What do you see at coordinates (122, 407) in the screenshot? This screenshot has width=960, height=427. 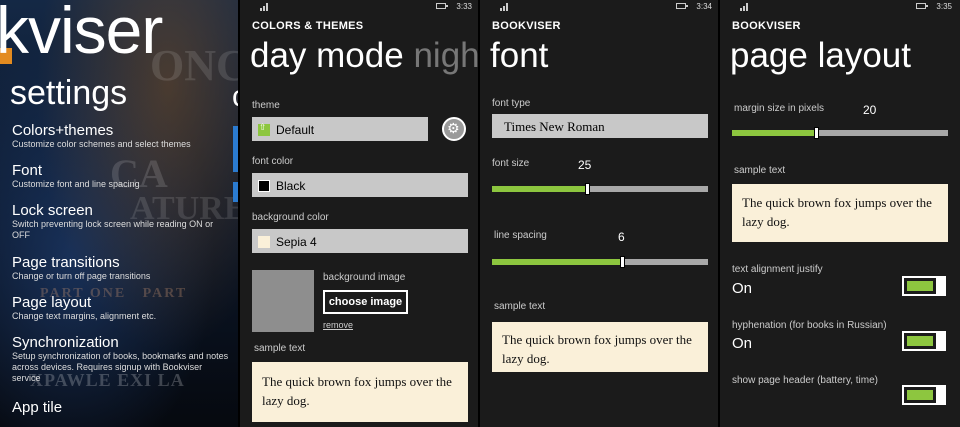 I see `settings-item-app-tile: App tile` at bounding box center [122, 407].